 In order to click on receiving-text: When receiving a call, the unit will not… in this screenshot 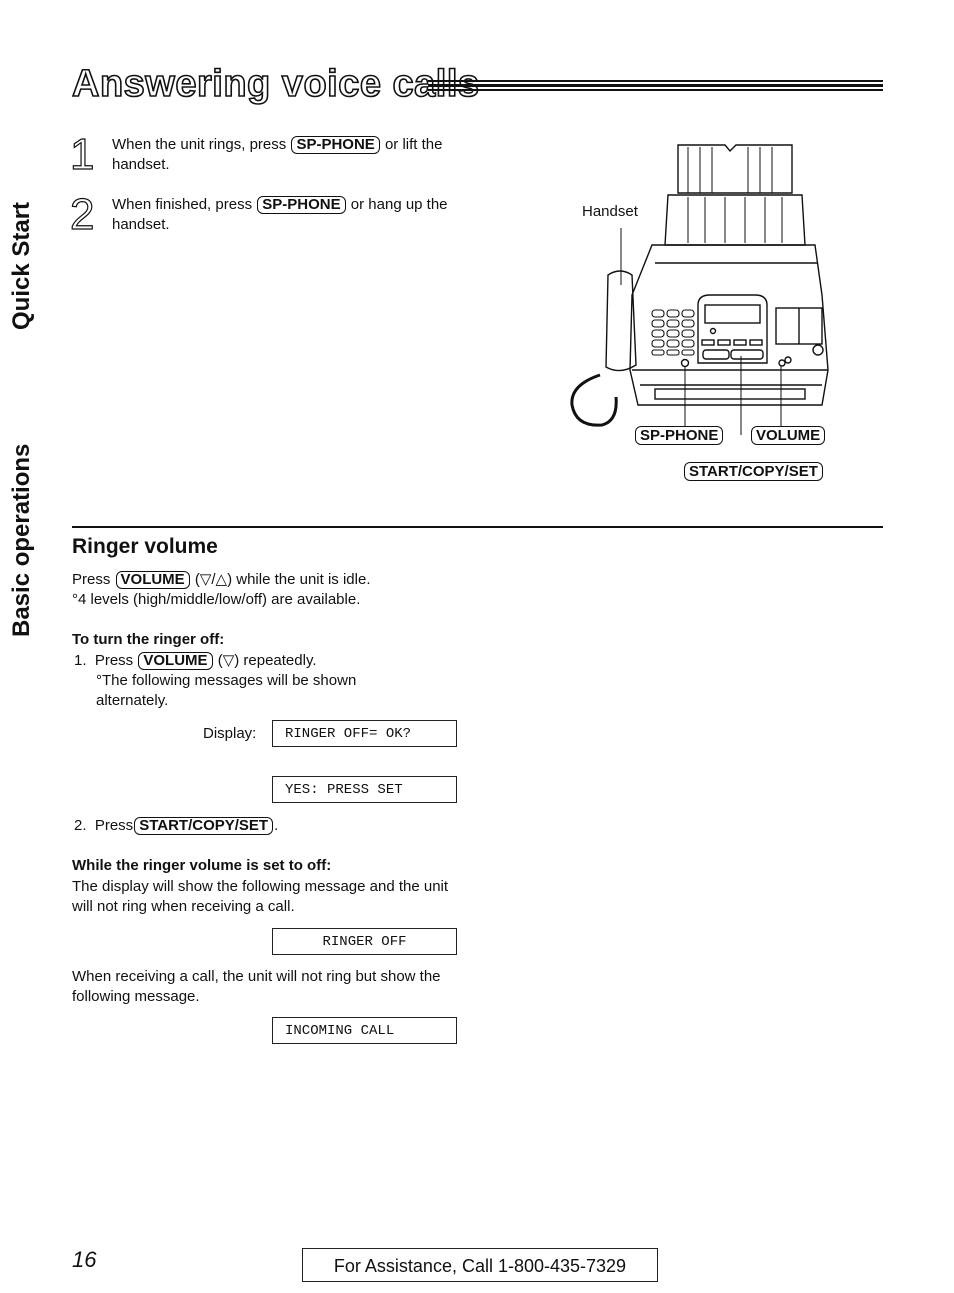, I will do `click(256, 986)`.